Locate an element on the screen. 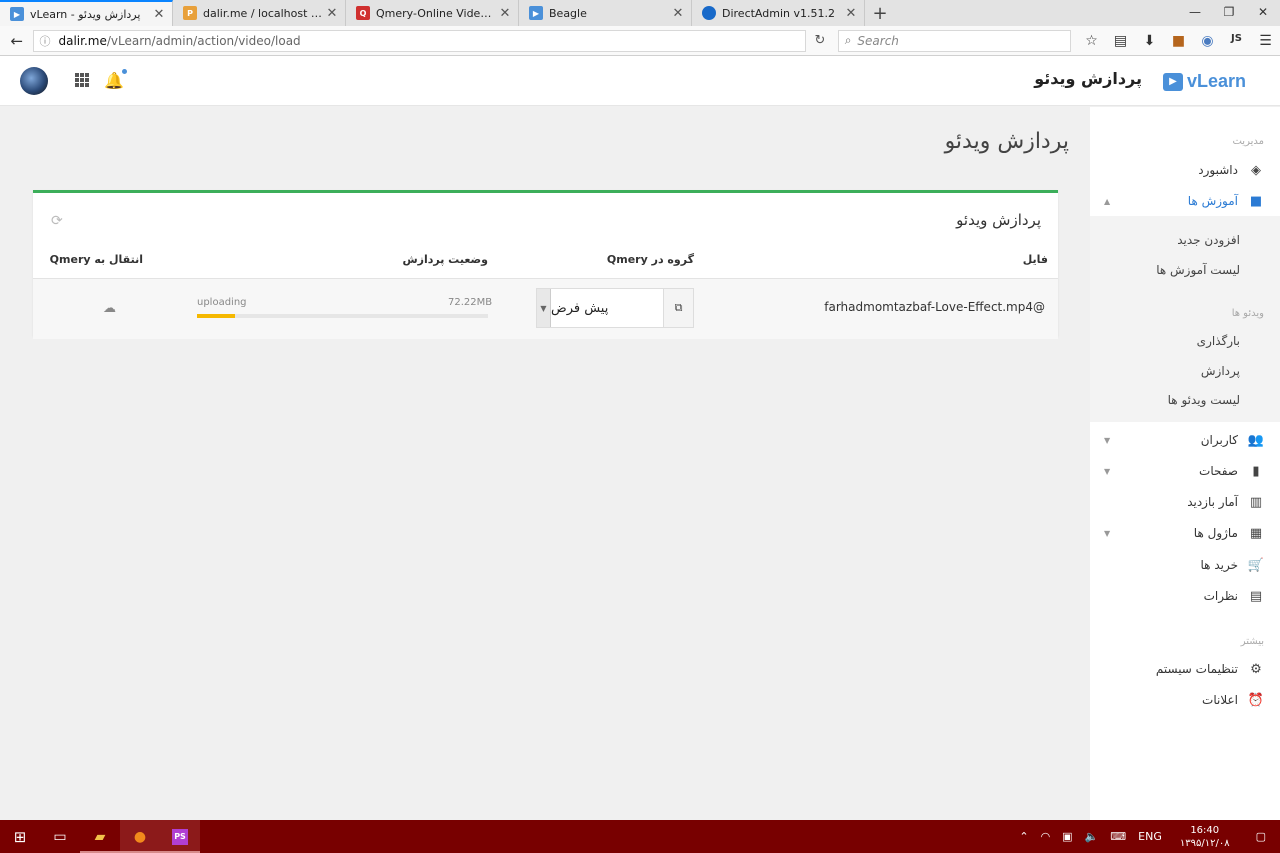  avatar is located at coordinates (34, 81).